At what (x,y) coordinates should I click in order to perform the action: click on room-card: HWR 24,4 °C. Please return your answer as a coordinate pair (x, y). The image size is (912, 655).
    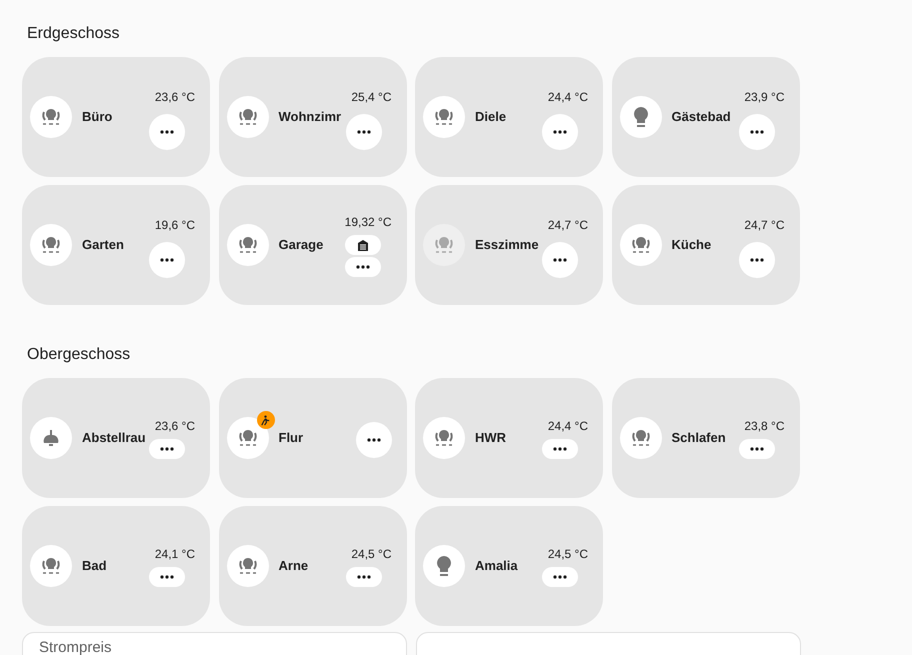
    Looking at the image, I should click on (509, 438).